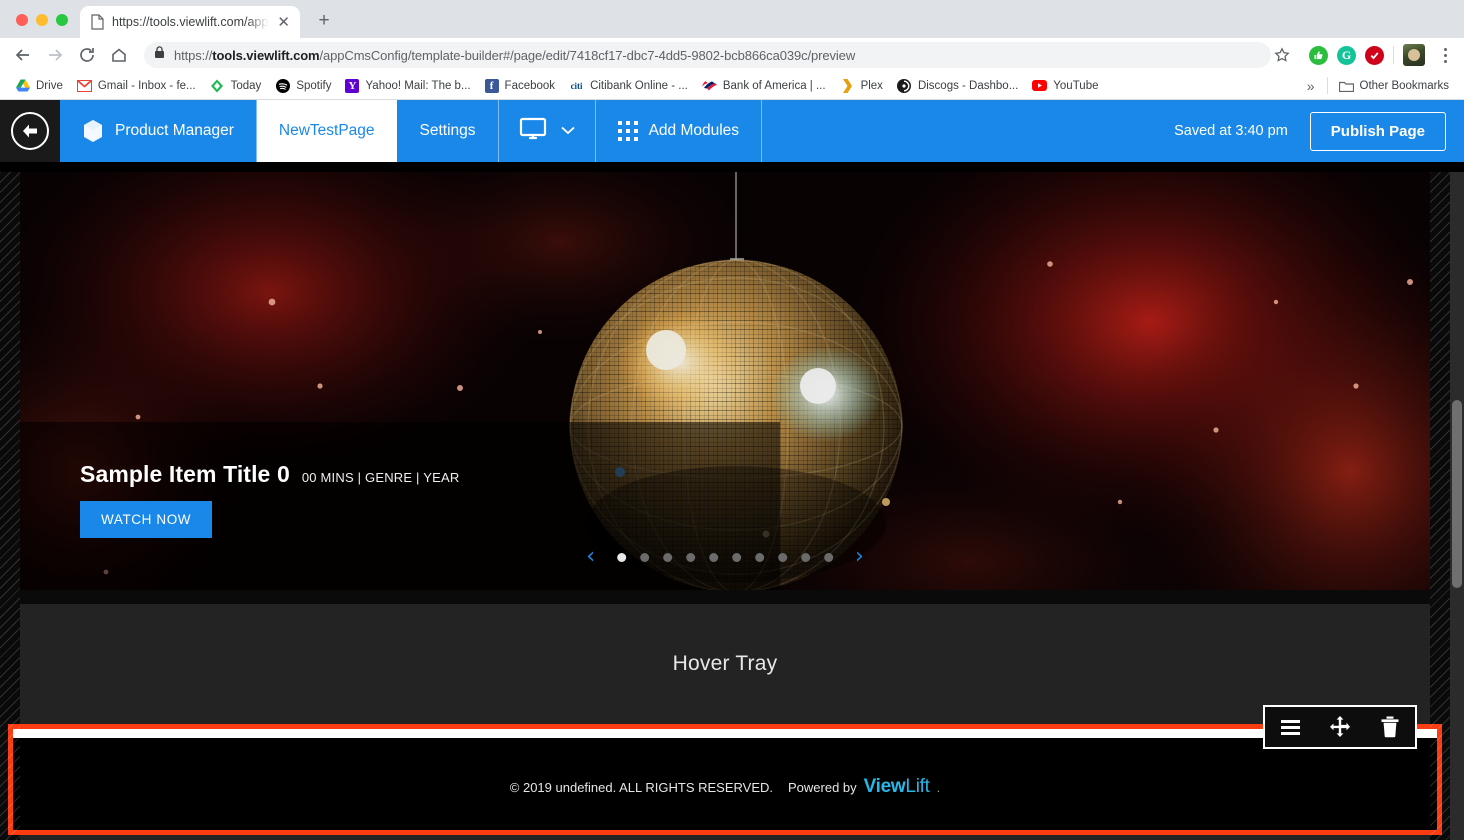  What do you see at coordinates (380, 477) in the screenshot?
I see `hero-meta: 00 MINS | GENRE | YEAR` at bounding box center [380, 477].